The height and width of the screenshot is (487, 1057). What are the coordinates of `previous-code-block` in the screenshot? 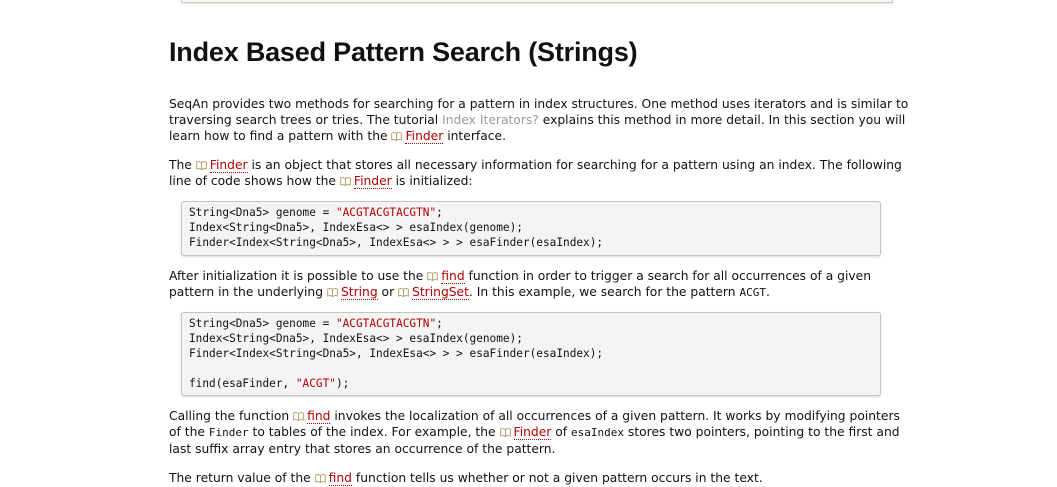 It's located at (537, 1).